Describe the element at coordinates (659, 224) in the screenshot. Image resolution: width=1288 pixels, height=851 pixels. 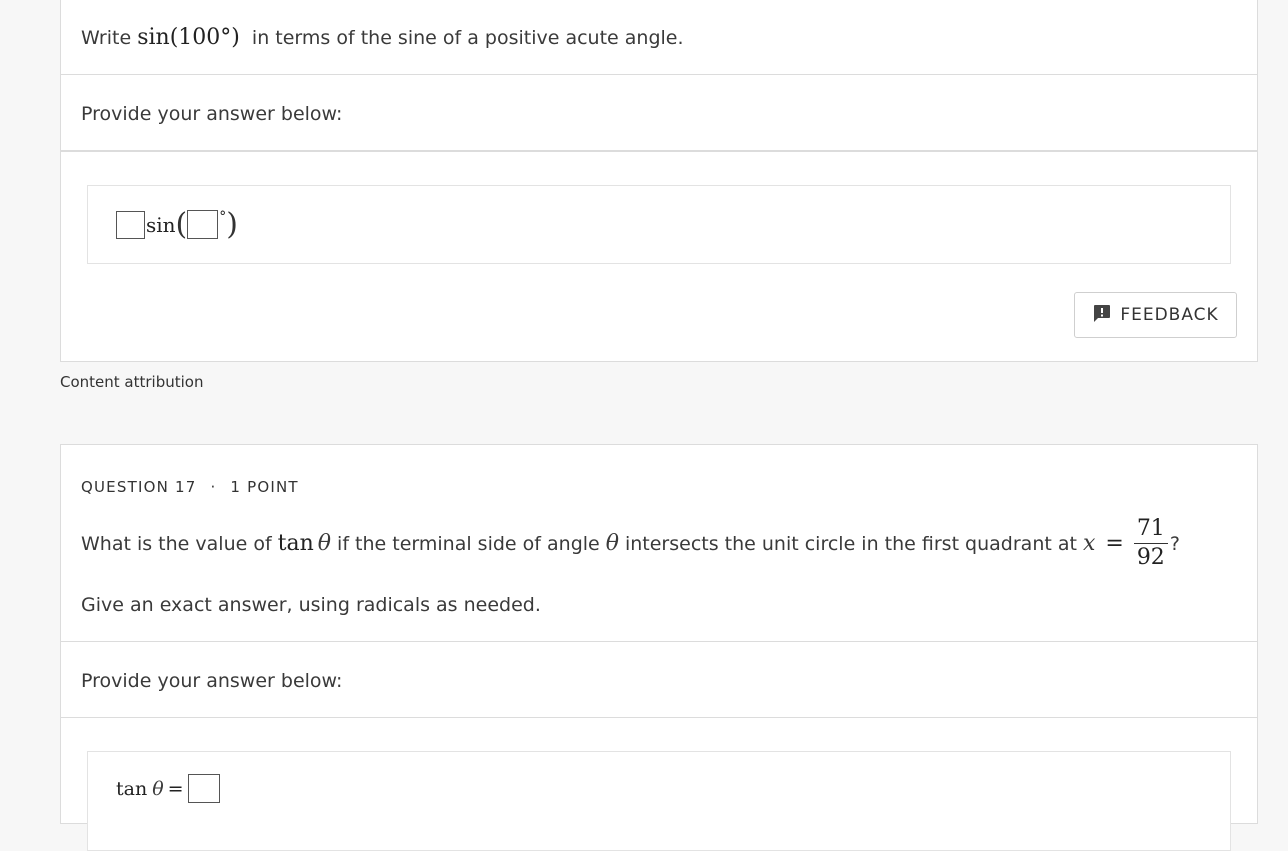
I see `answer-input-area: sin ( ° )` at that location.